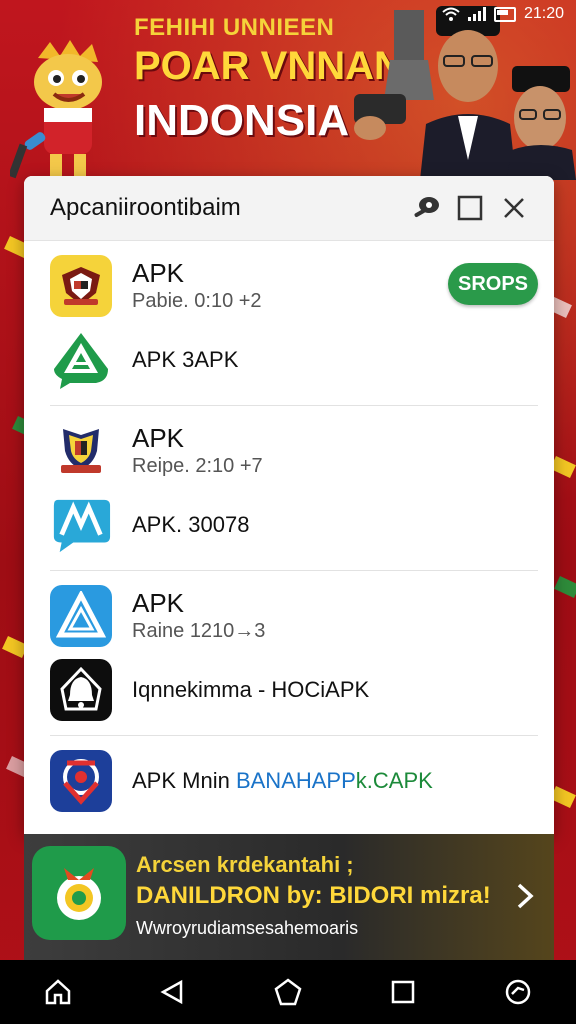 Image resolution: width=576 pixels, height=1024 pixels. Describe the element at coordinates (181, 780) in the screenshot. I see `app-name: APK Mnin` at that location.